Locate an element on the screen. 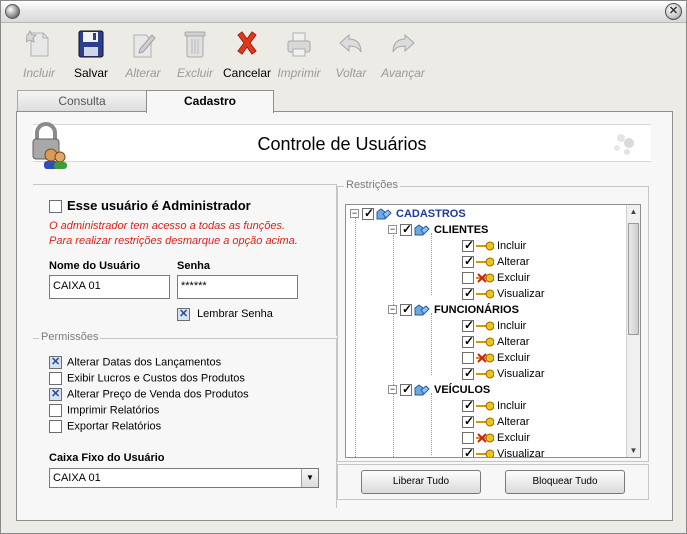  tree-node-veiculos: − VEÍCULOS is located at coordinates (439, 390).